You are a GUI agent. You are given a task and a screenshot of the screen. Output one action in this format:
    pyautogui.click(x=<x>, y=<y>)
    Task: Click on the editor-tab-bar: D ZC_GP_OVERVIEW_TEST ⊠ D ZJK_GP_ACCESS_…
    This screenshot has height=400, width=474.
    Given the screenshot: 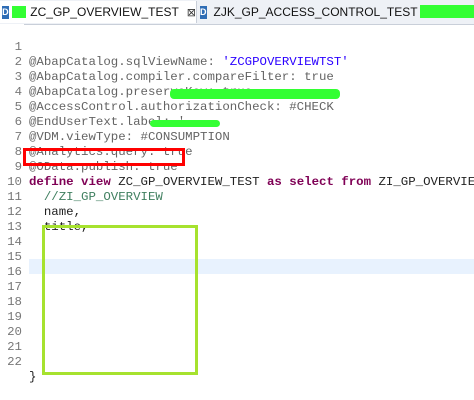 What is the action you would take?
    pyautogui.click(x=237, y=12)
    